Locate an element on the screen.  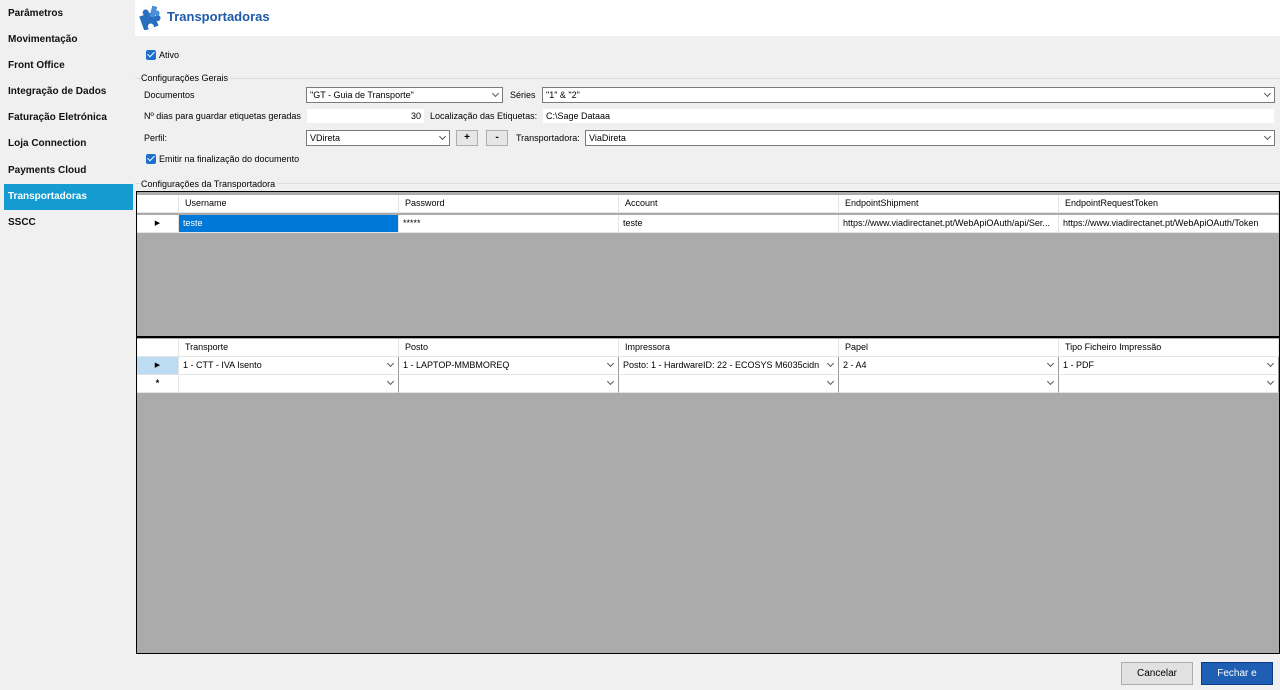
sidebar-item-integracao-dados: Integração de Dados is located at coordinates (68, 92).